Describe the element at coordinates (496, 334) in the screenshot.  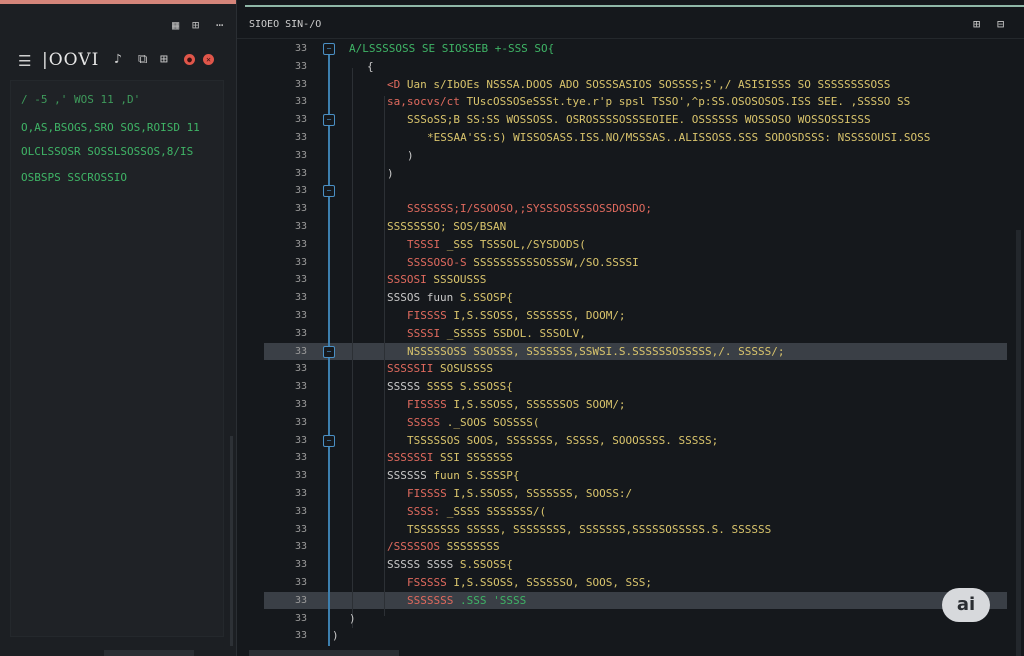
I see `code-line: SSSSI _SSSSS SSDOL. SSSOLV,` at that location.